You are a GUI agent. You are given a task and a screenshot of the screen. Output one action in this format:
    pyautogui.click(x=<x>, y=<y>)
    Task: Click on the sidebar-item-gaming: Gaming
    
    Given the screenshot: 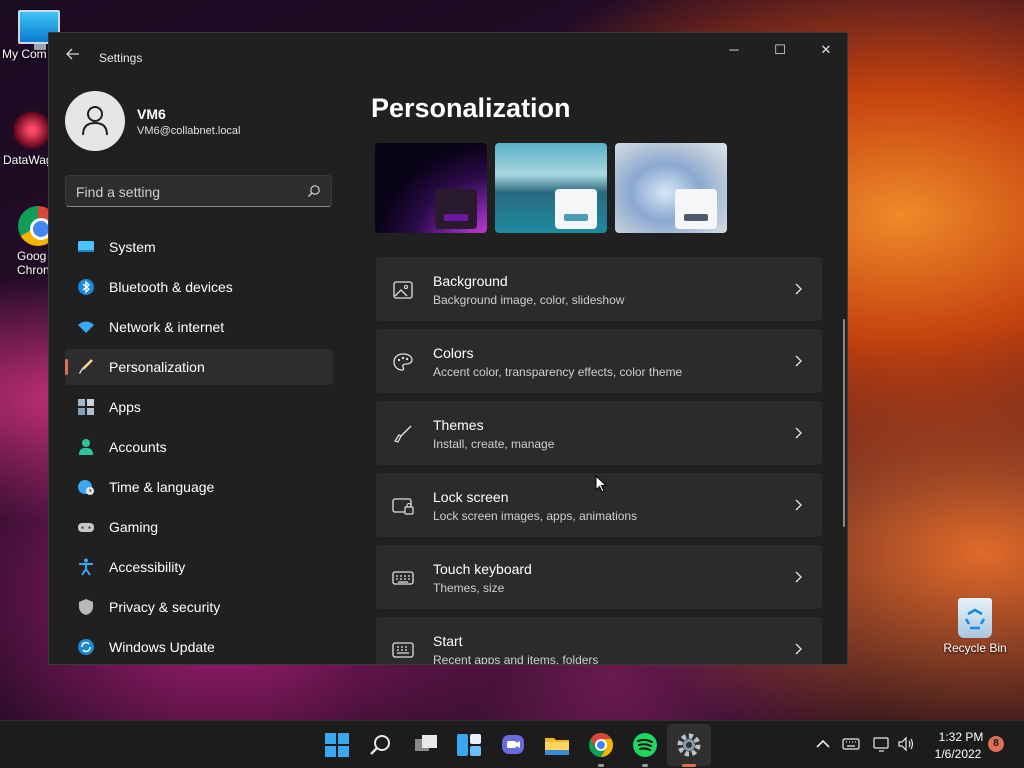 What is the action you would take?
    pyautogui.click(x=199, y=527)
    